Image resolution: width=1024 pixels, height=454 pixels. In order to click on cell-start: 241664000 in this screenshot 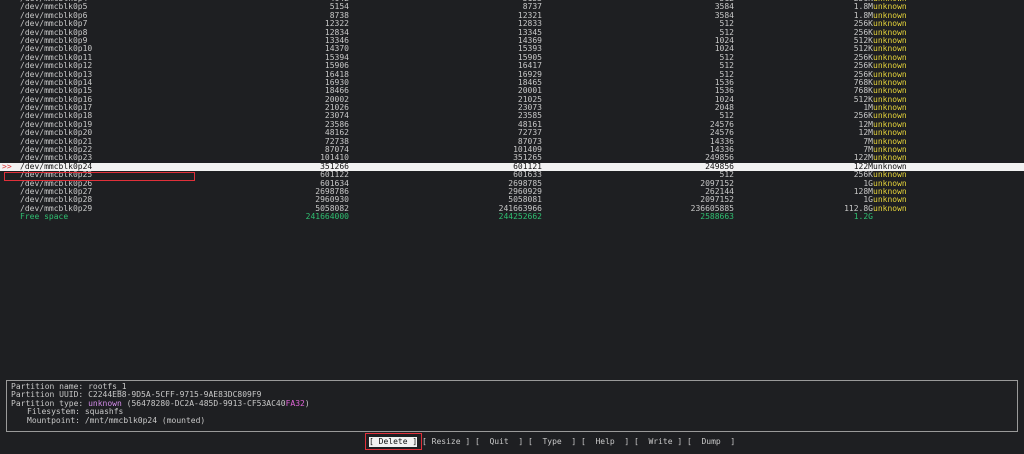, I will do `click(327, 217)`.